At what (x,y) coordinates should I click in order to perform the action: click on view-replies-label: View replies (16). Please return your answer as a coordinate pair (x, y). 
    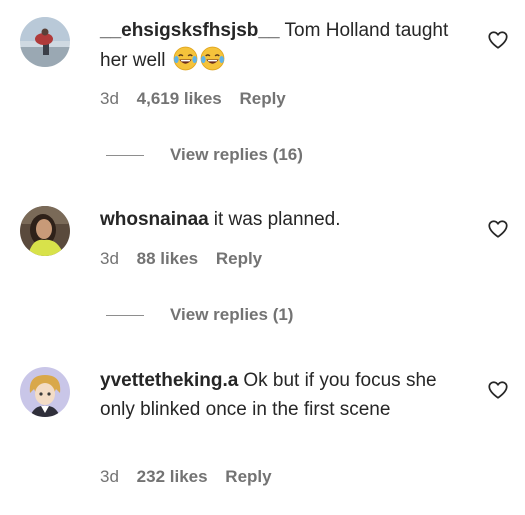
    Looking at the image, I should click on (236, 154).